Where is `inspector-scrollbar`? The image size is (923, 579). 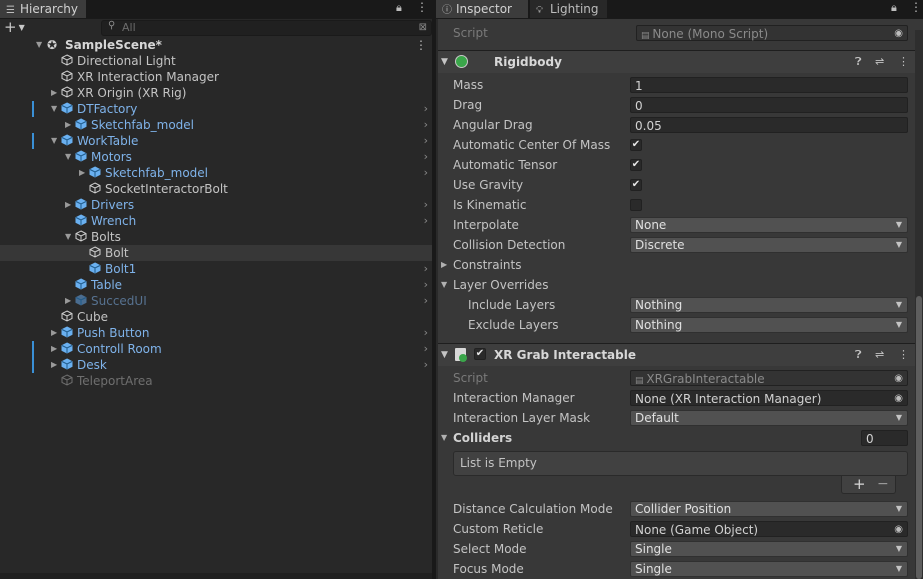 inspector-scrollbar is located at coordinates (919, 304).